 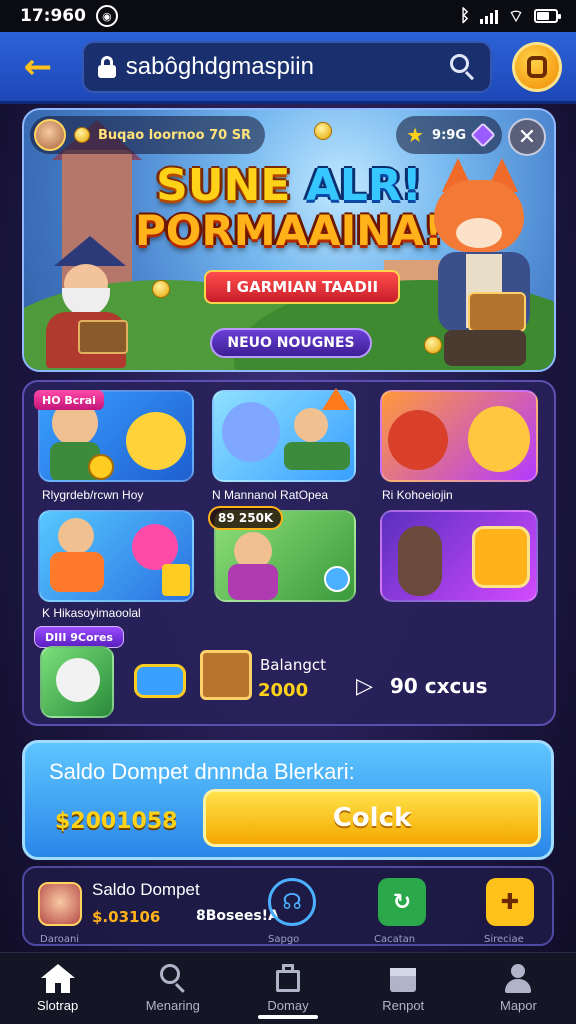 What do you see at coordinates (116, 821) in the screenshot?
I see `wallet-amount: $2001058` at bounding box center [116, 821].